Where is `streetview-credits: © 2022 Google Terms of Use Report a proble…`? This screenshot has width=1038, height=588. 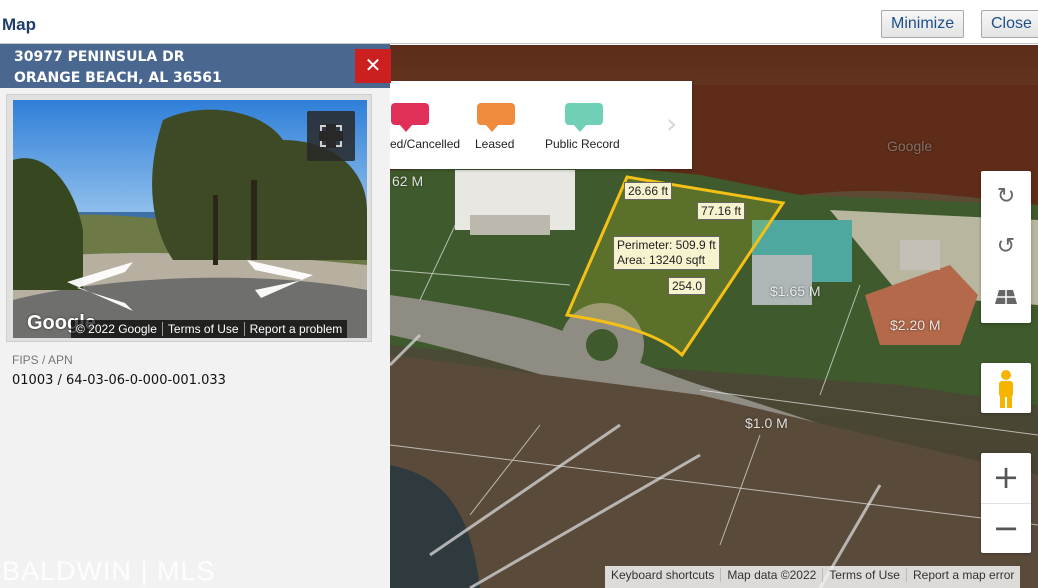 streetview-credits: © 2022 Google Terms of Use Report a proble… is located at coordinates (209, 329).